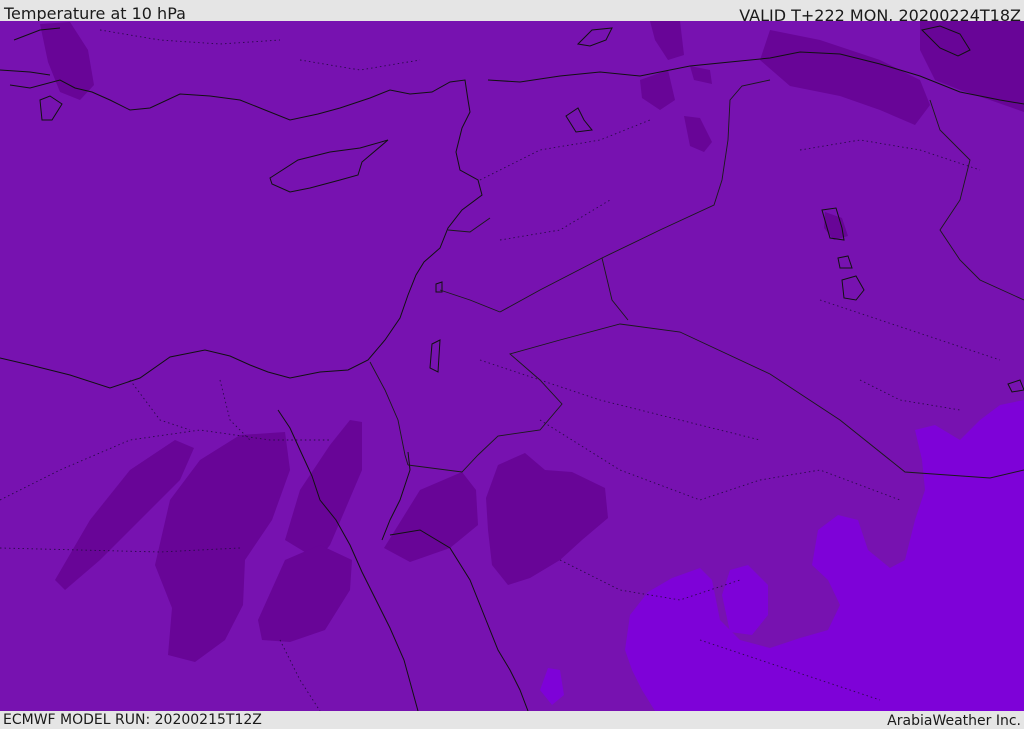 This screenshot has width=1024, height=729. What do you see at coordinates (954, 721) in the screenshot?
I see `credit-text: ArabiaWeather Inc.` at bounding box center [954, 721].